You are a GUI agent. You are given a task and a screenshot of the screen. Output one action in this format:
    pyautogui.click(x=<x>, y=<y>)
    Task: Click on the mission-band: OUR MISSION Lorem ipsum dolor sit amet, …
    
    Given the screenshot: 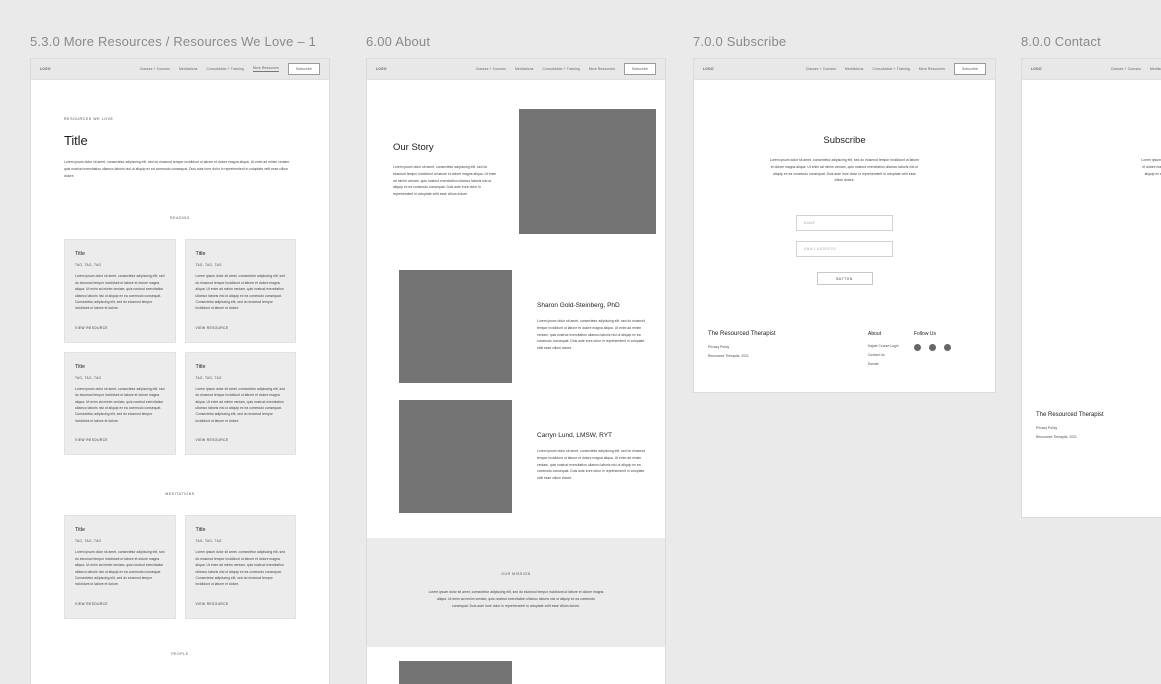 What is the action you would take?
    pyautogui.click(x=516, y=593)
    